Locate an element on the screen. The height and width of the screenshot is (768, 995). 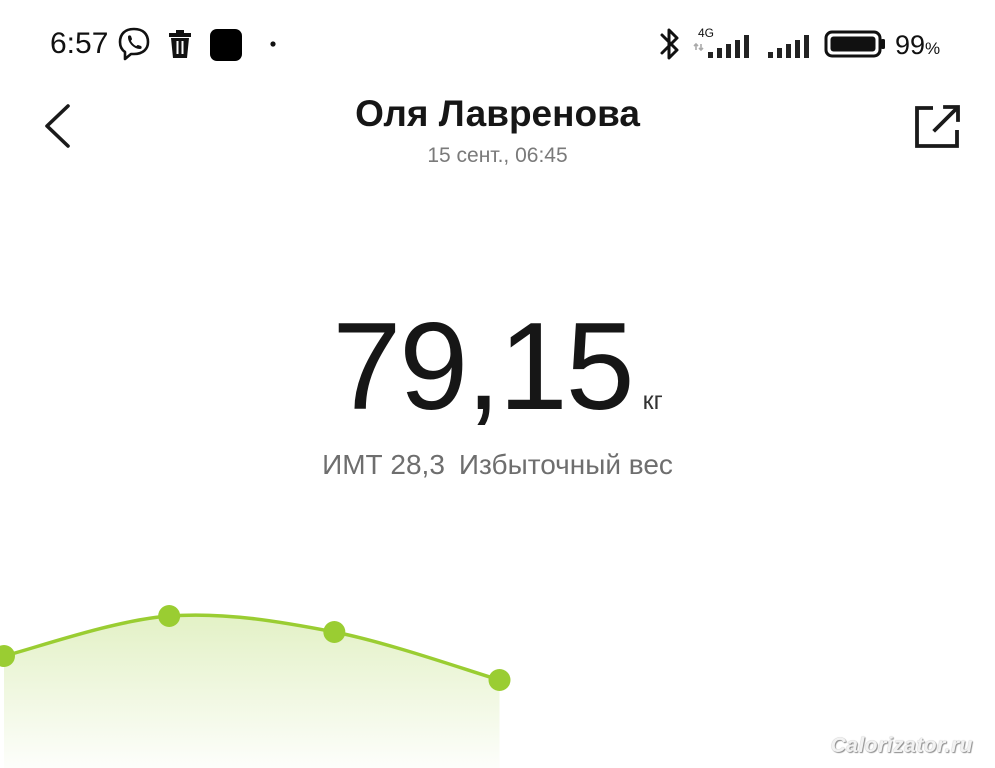
bmi-value: ИМТ 28,3 is located at coordinates (383, 464).